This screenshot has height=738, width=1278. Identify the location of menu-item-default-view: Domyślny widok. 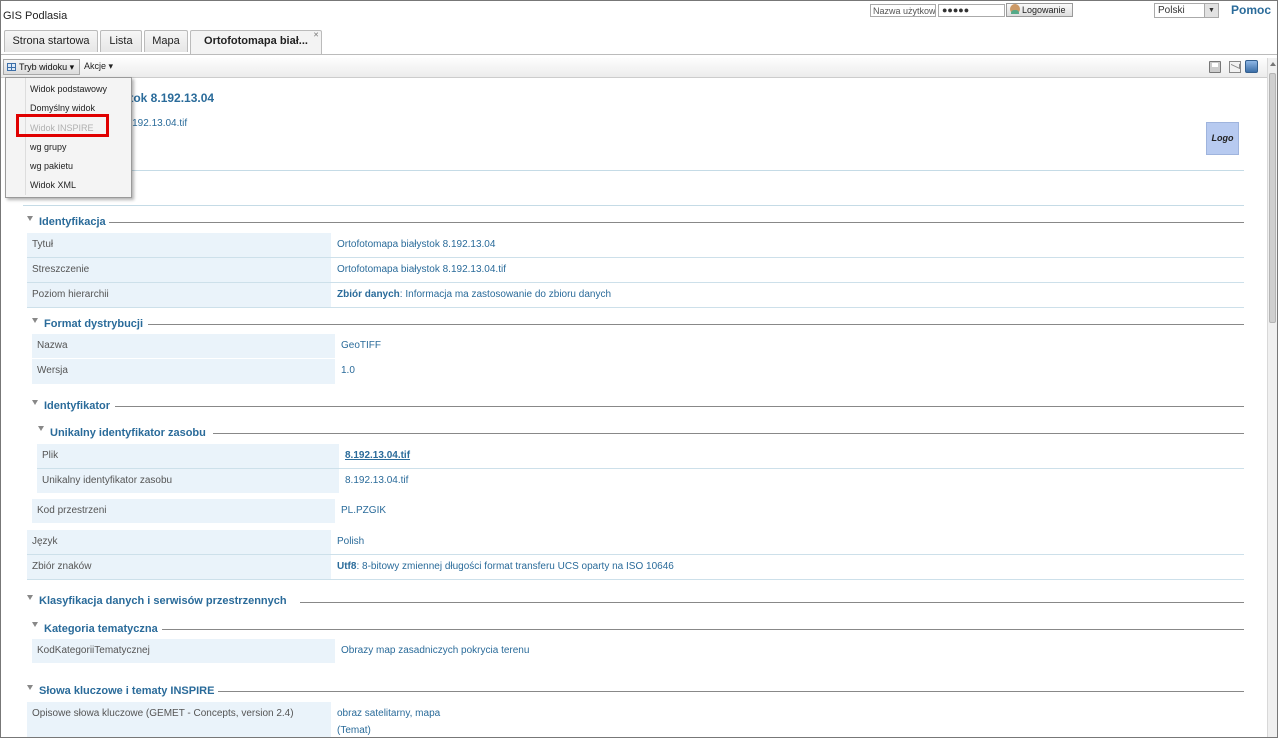
(62, 108).